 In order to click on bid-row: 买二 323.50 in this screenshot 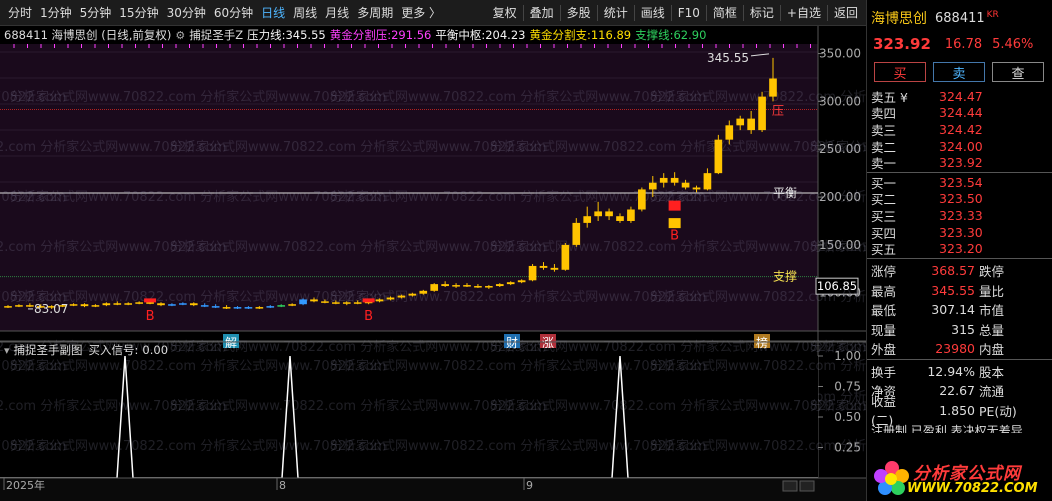, I will do `click(959, 199)`.